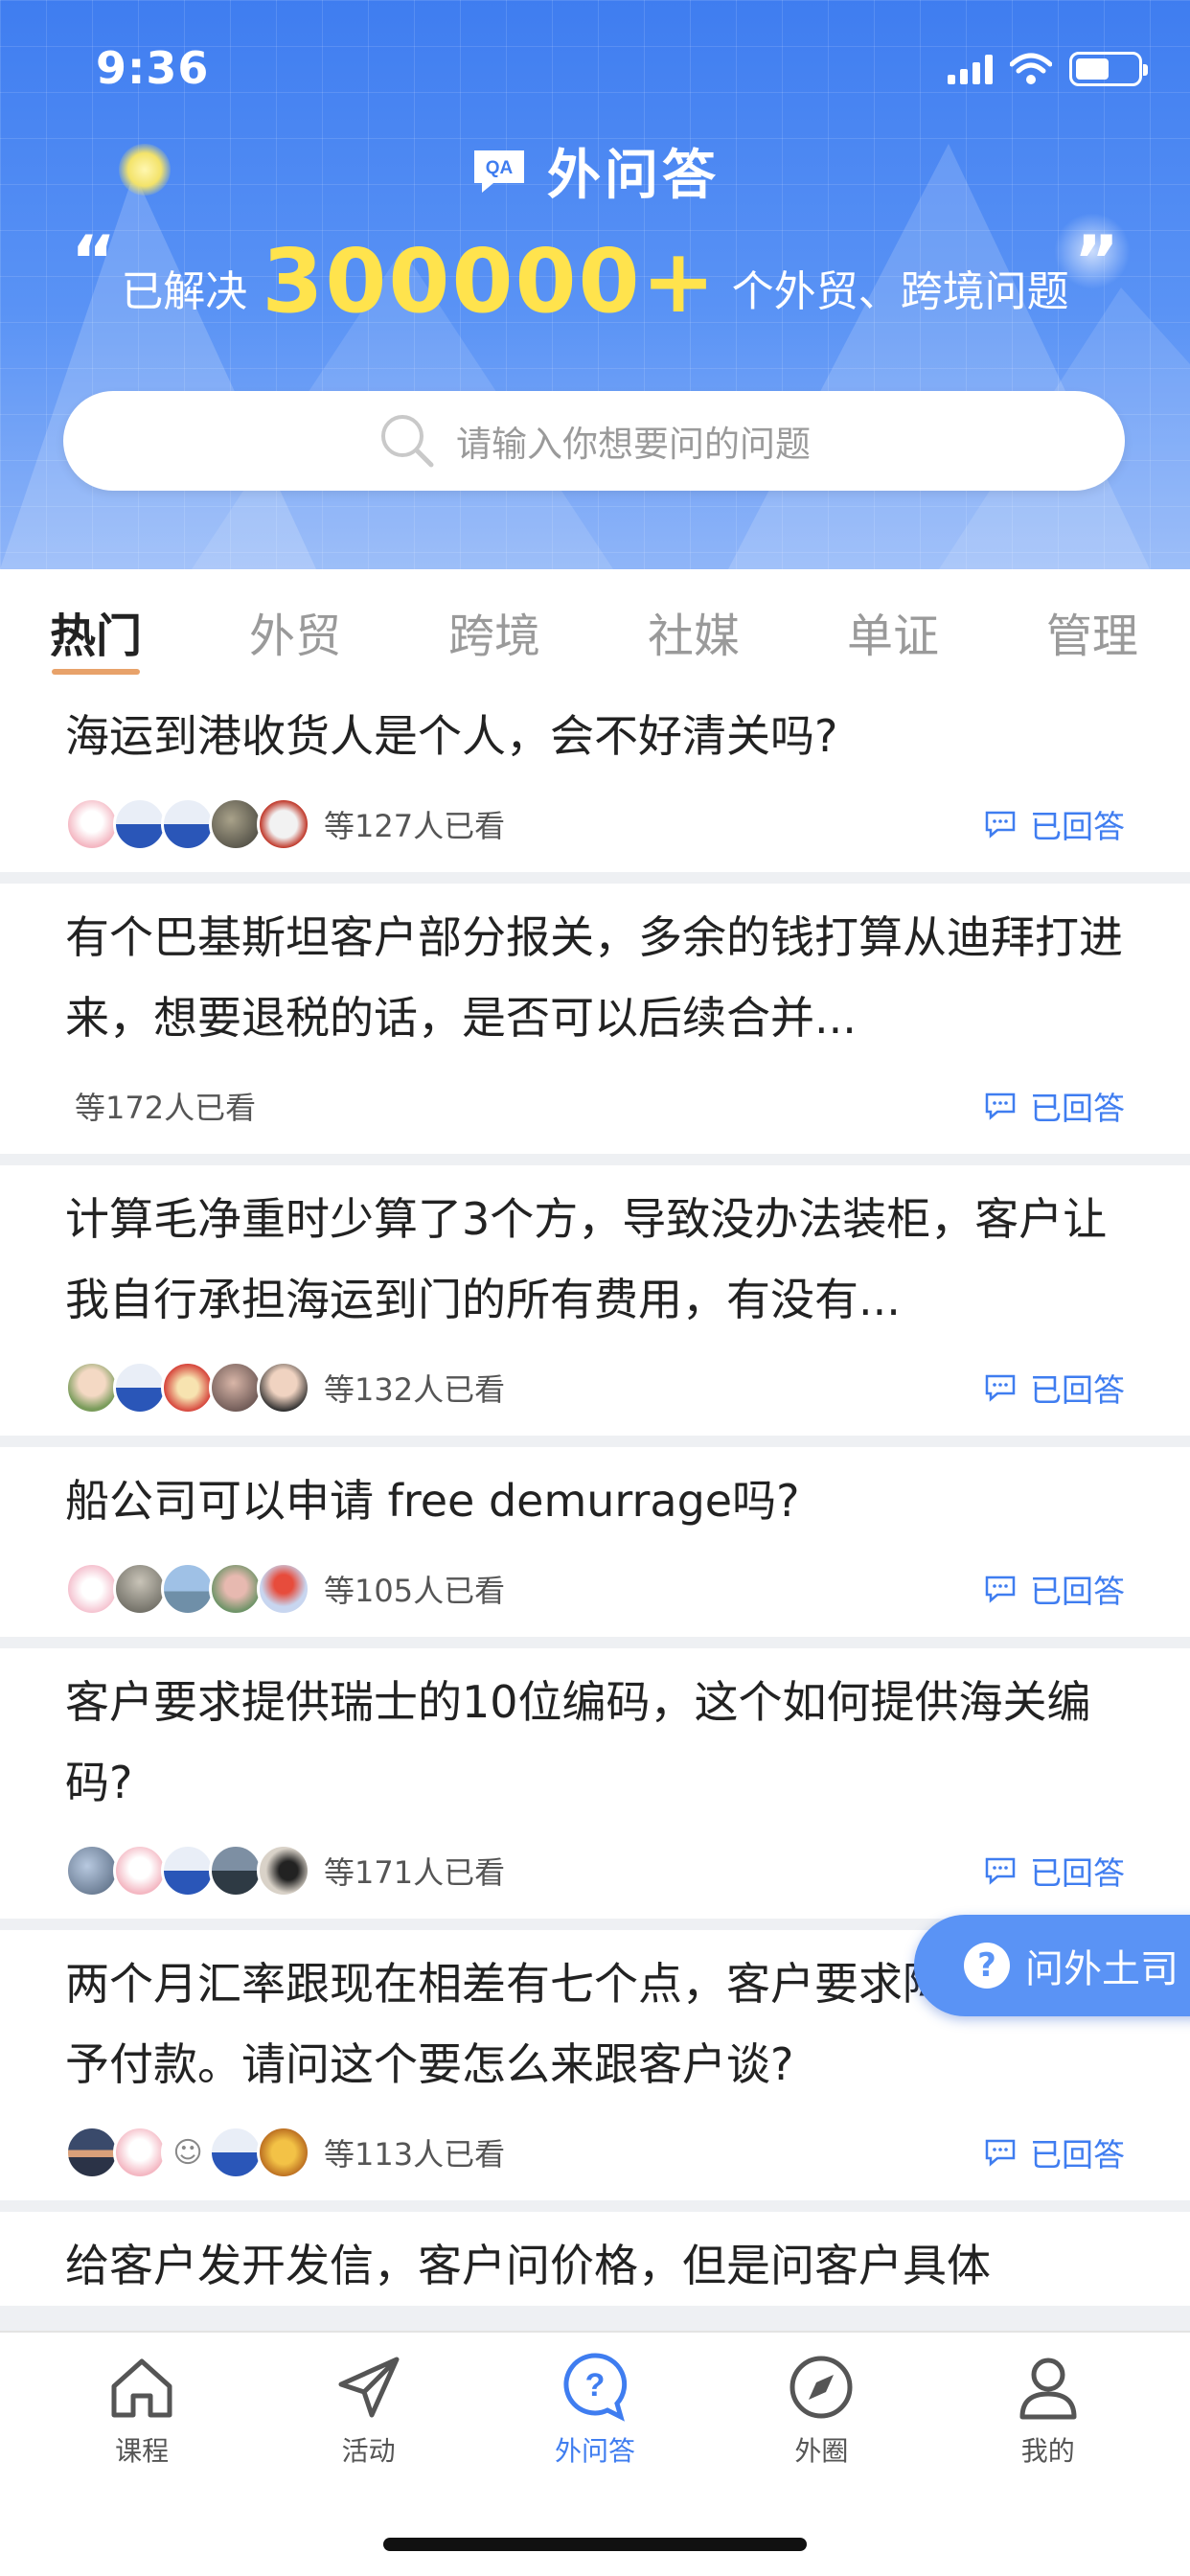 The height and width of the screenshot is (2576, 1190). I want to click on tab-hot: 热门, so click(96, 627).